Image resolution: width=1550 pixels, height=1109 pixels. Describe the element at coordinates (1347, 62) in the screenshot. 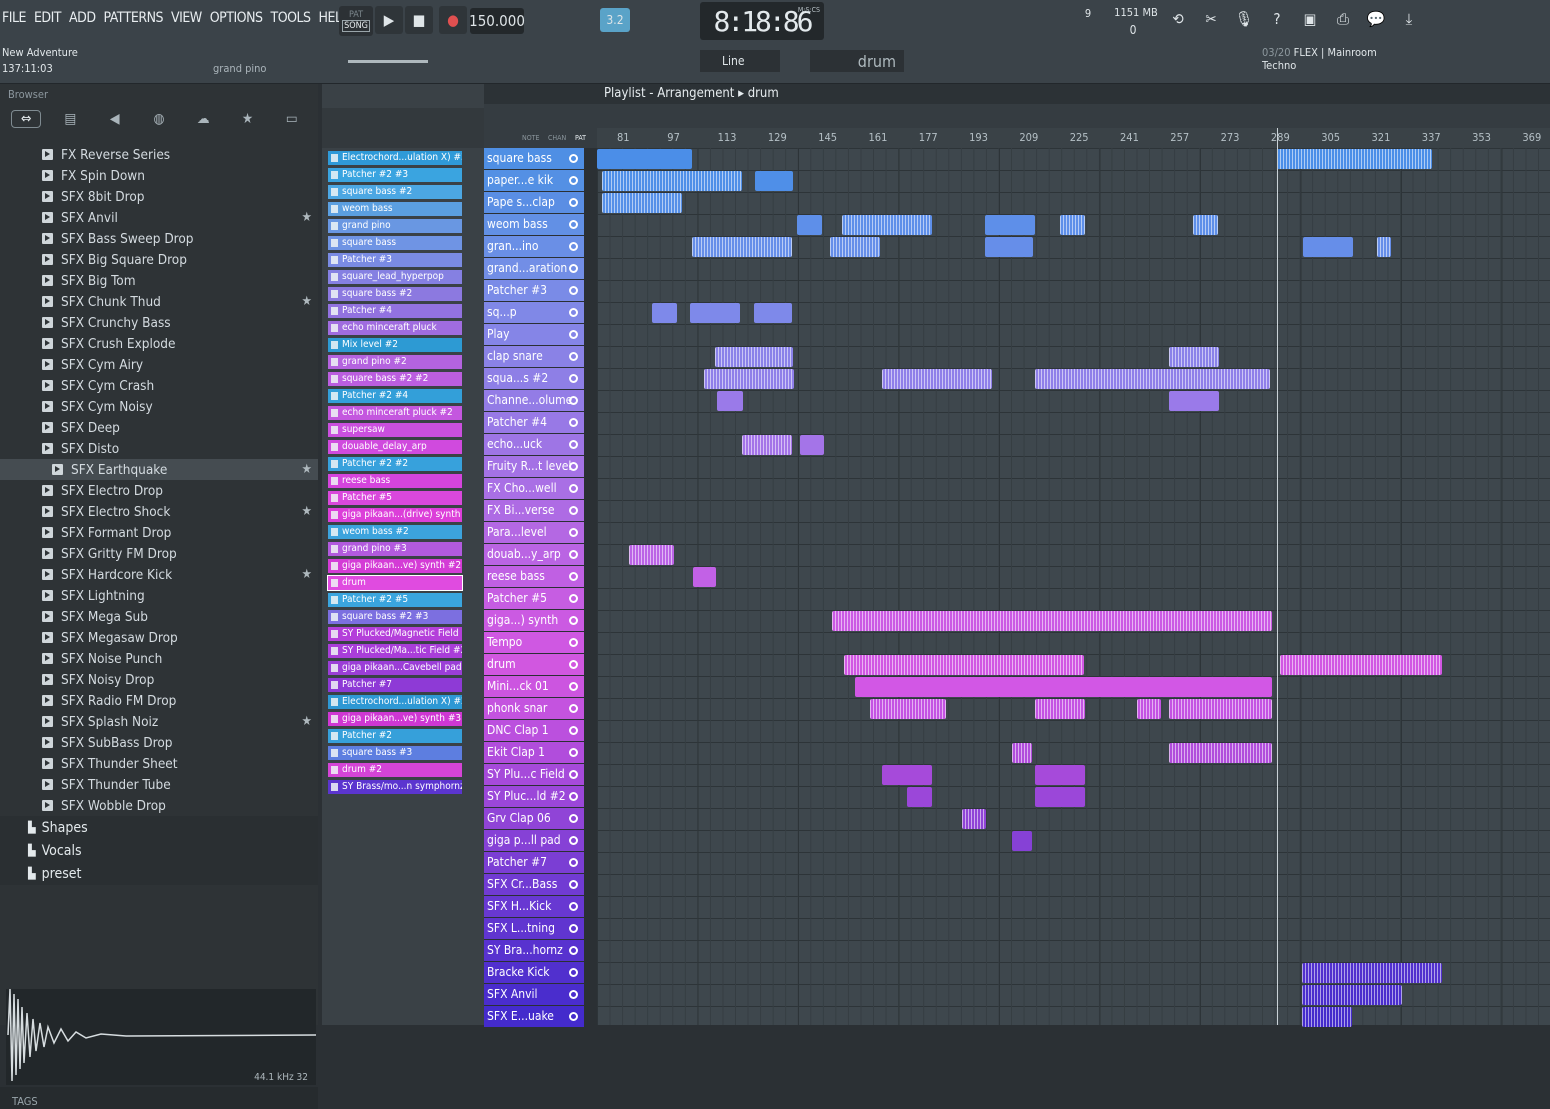

I see `news-panel: 03/20 FLEX | Mainroom Techno` at that location.